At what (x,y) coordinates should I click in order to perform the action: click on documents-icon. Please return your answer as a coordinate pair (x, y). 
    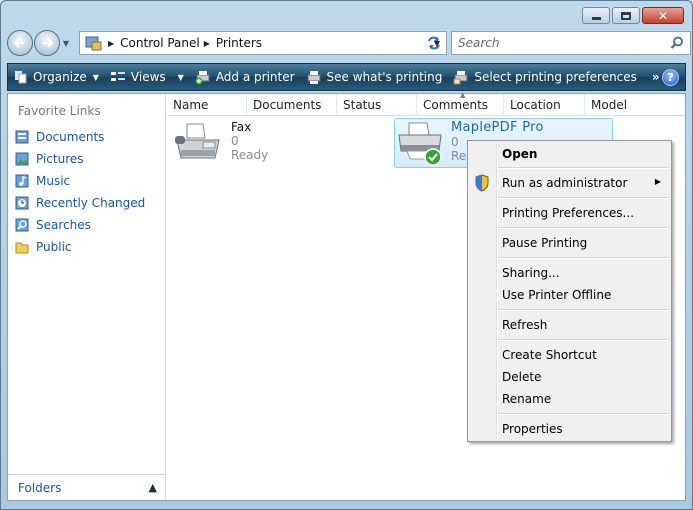
    Looking at the image, I should click on (22, 137).